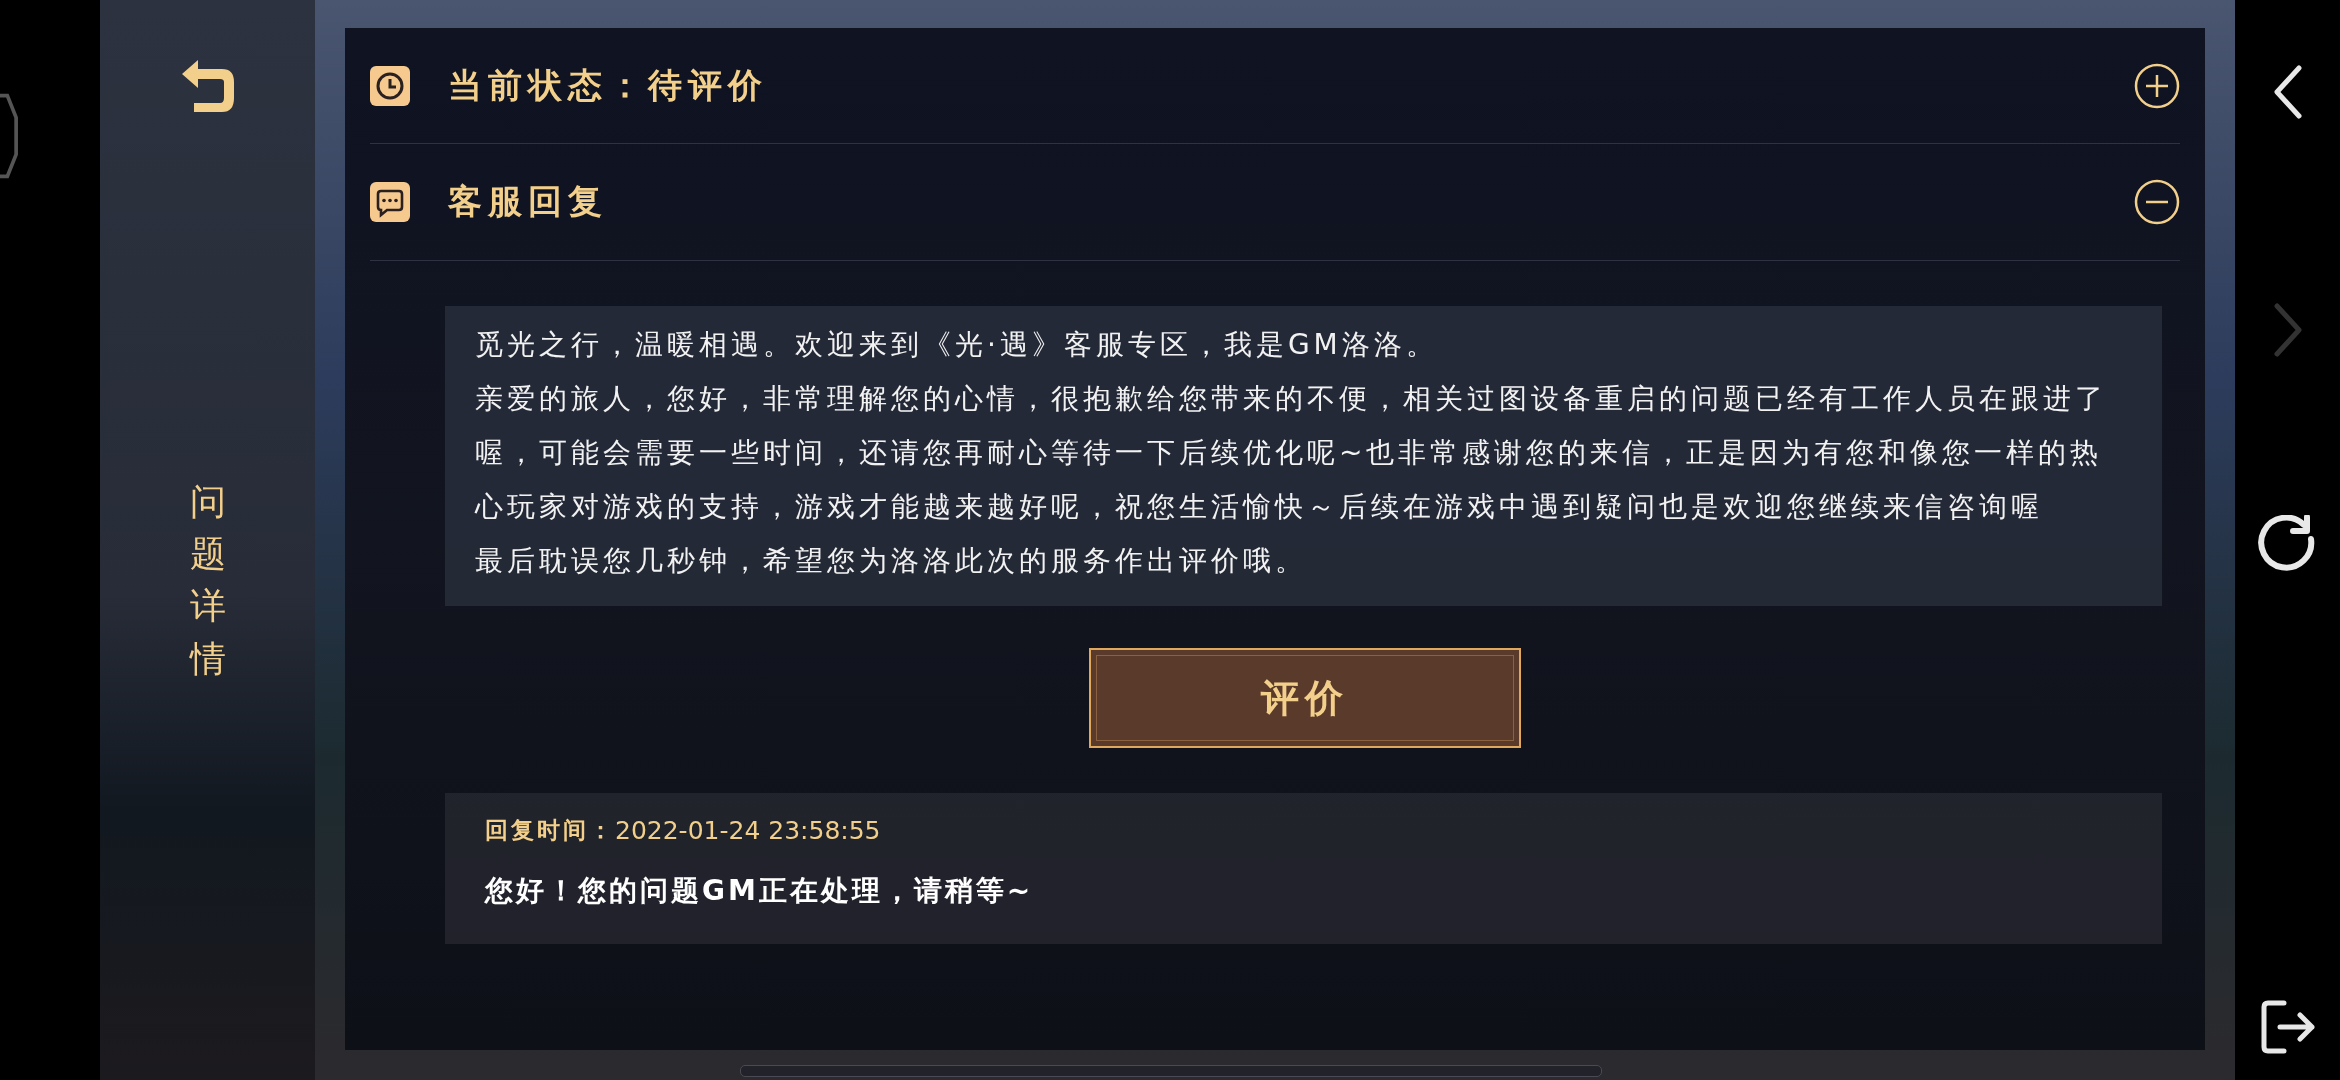 This screenshot has height=1080, width=2340. What do you see at coordinates (608, 85) in the screenshot?
I see `section-title: 当前状态：待评价` at bounding box center [608, 85].